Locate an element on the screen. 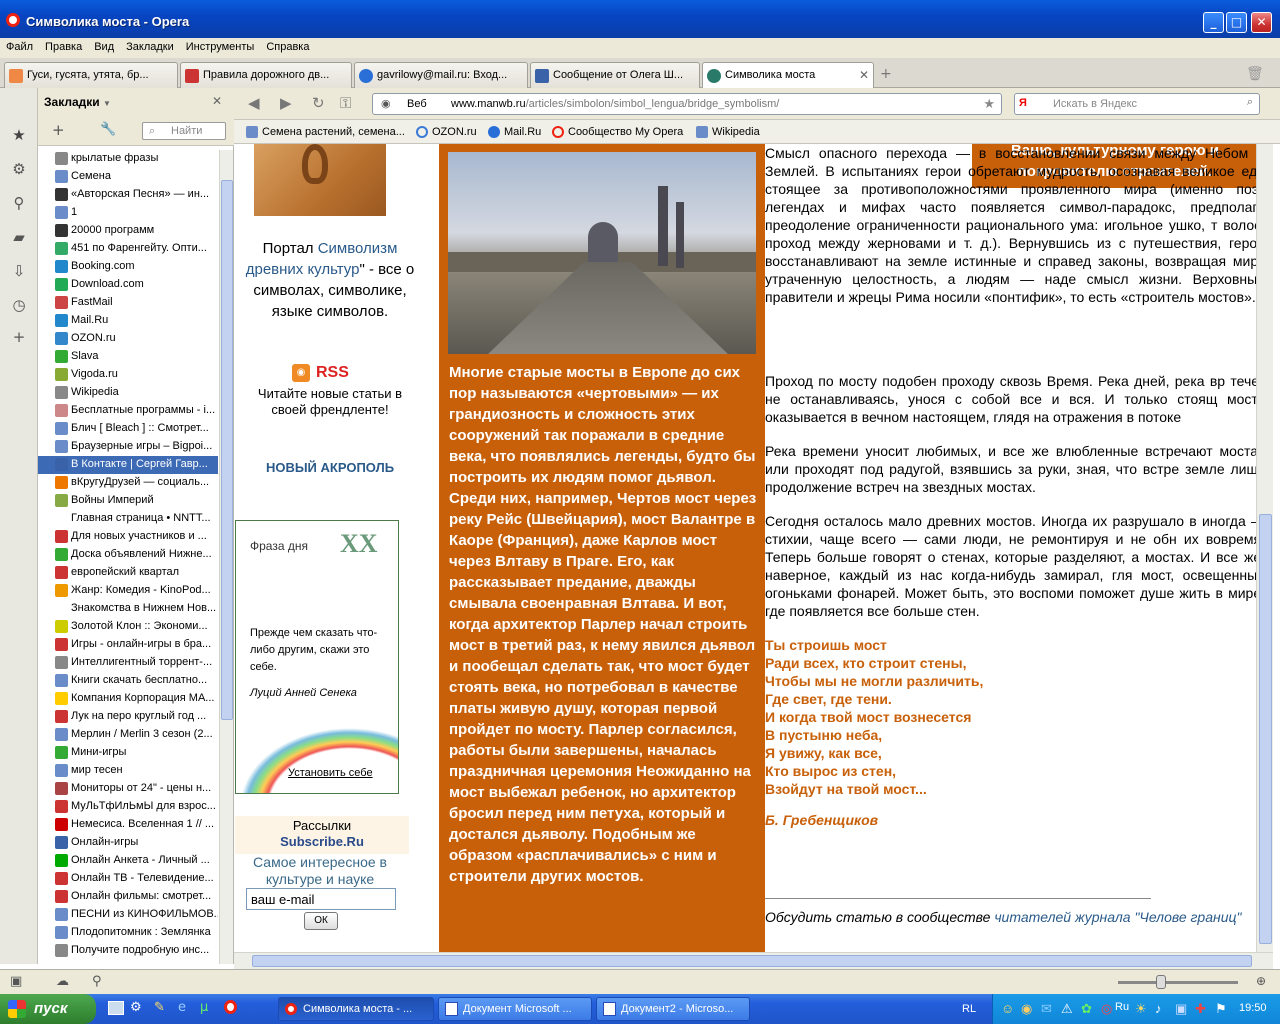 This screenshot has width=1280, height=1024. bookmarks-scrollbar is located at coordinates (226, 557).